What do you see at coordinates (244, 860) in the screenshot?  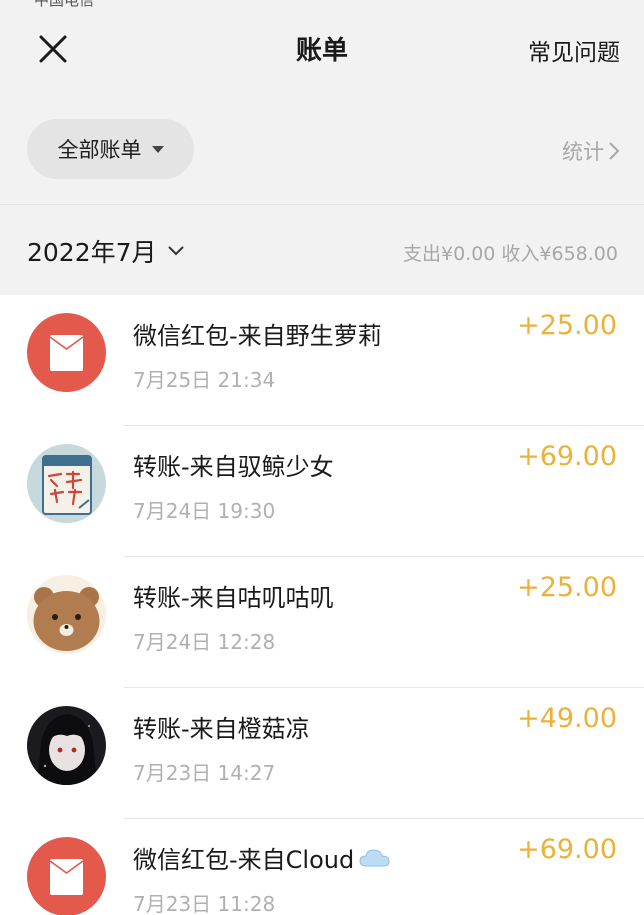 I see `transaction-title: 微信红包-来自Cloud` at bounding box center [244, 860].